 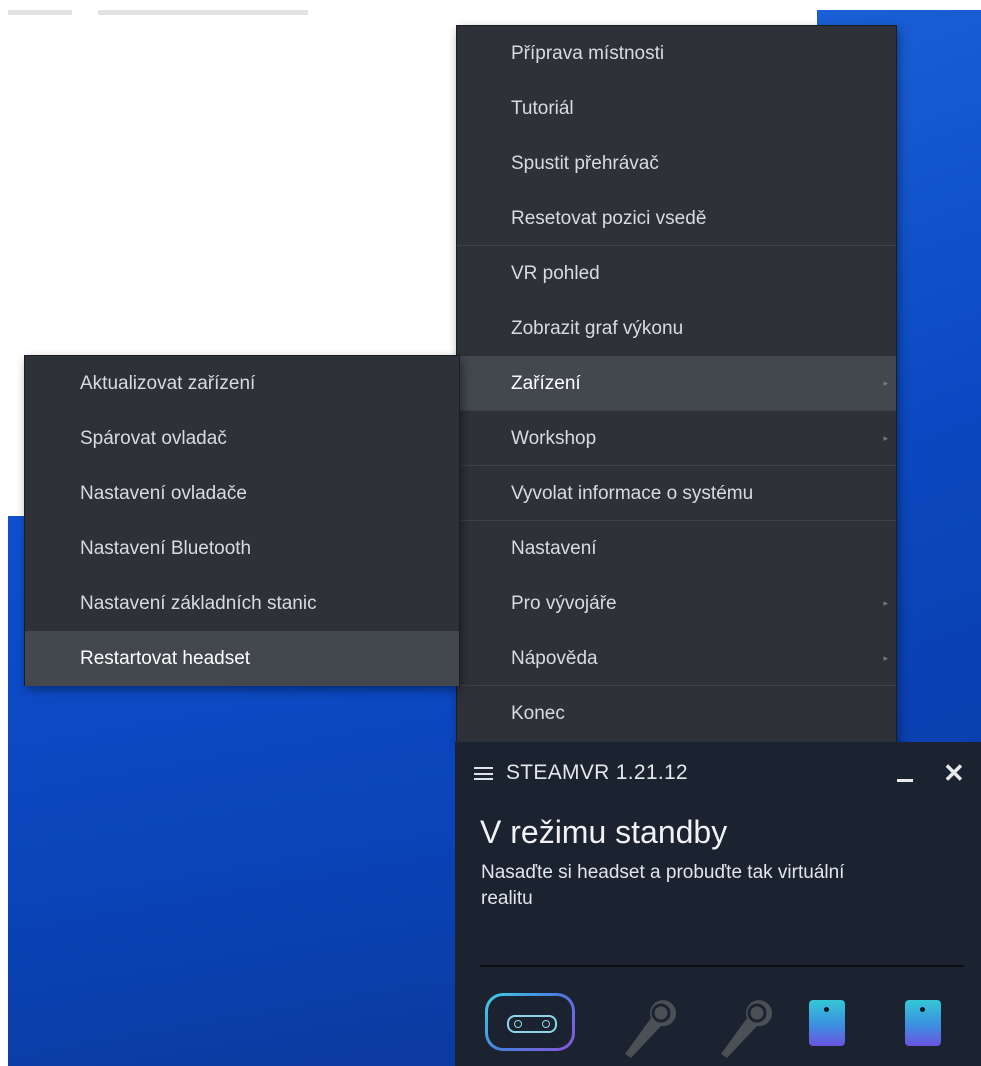 What do you see at coordinates (632, 493) in the screenshot?
I see `menu-item-label: Vyvolat informace o systému` at bounding box center [632, 493].